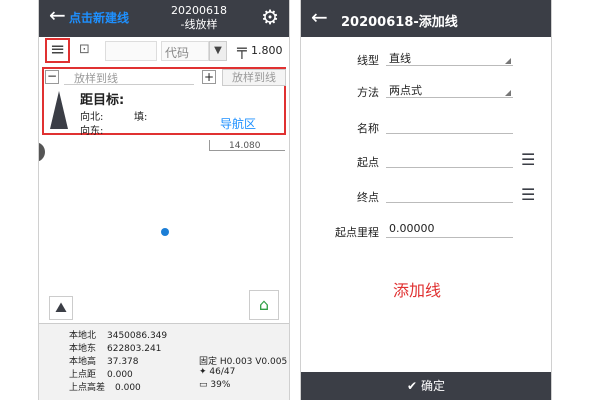 The height and width of the screenshot is (400, 600). What do you see at coordinates (449, 89) in the screenshot?
I see `method-select: 两点式` at bounding box center [449, 89].